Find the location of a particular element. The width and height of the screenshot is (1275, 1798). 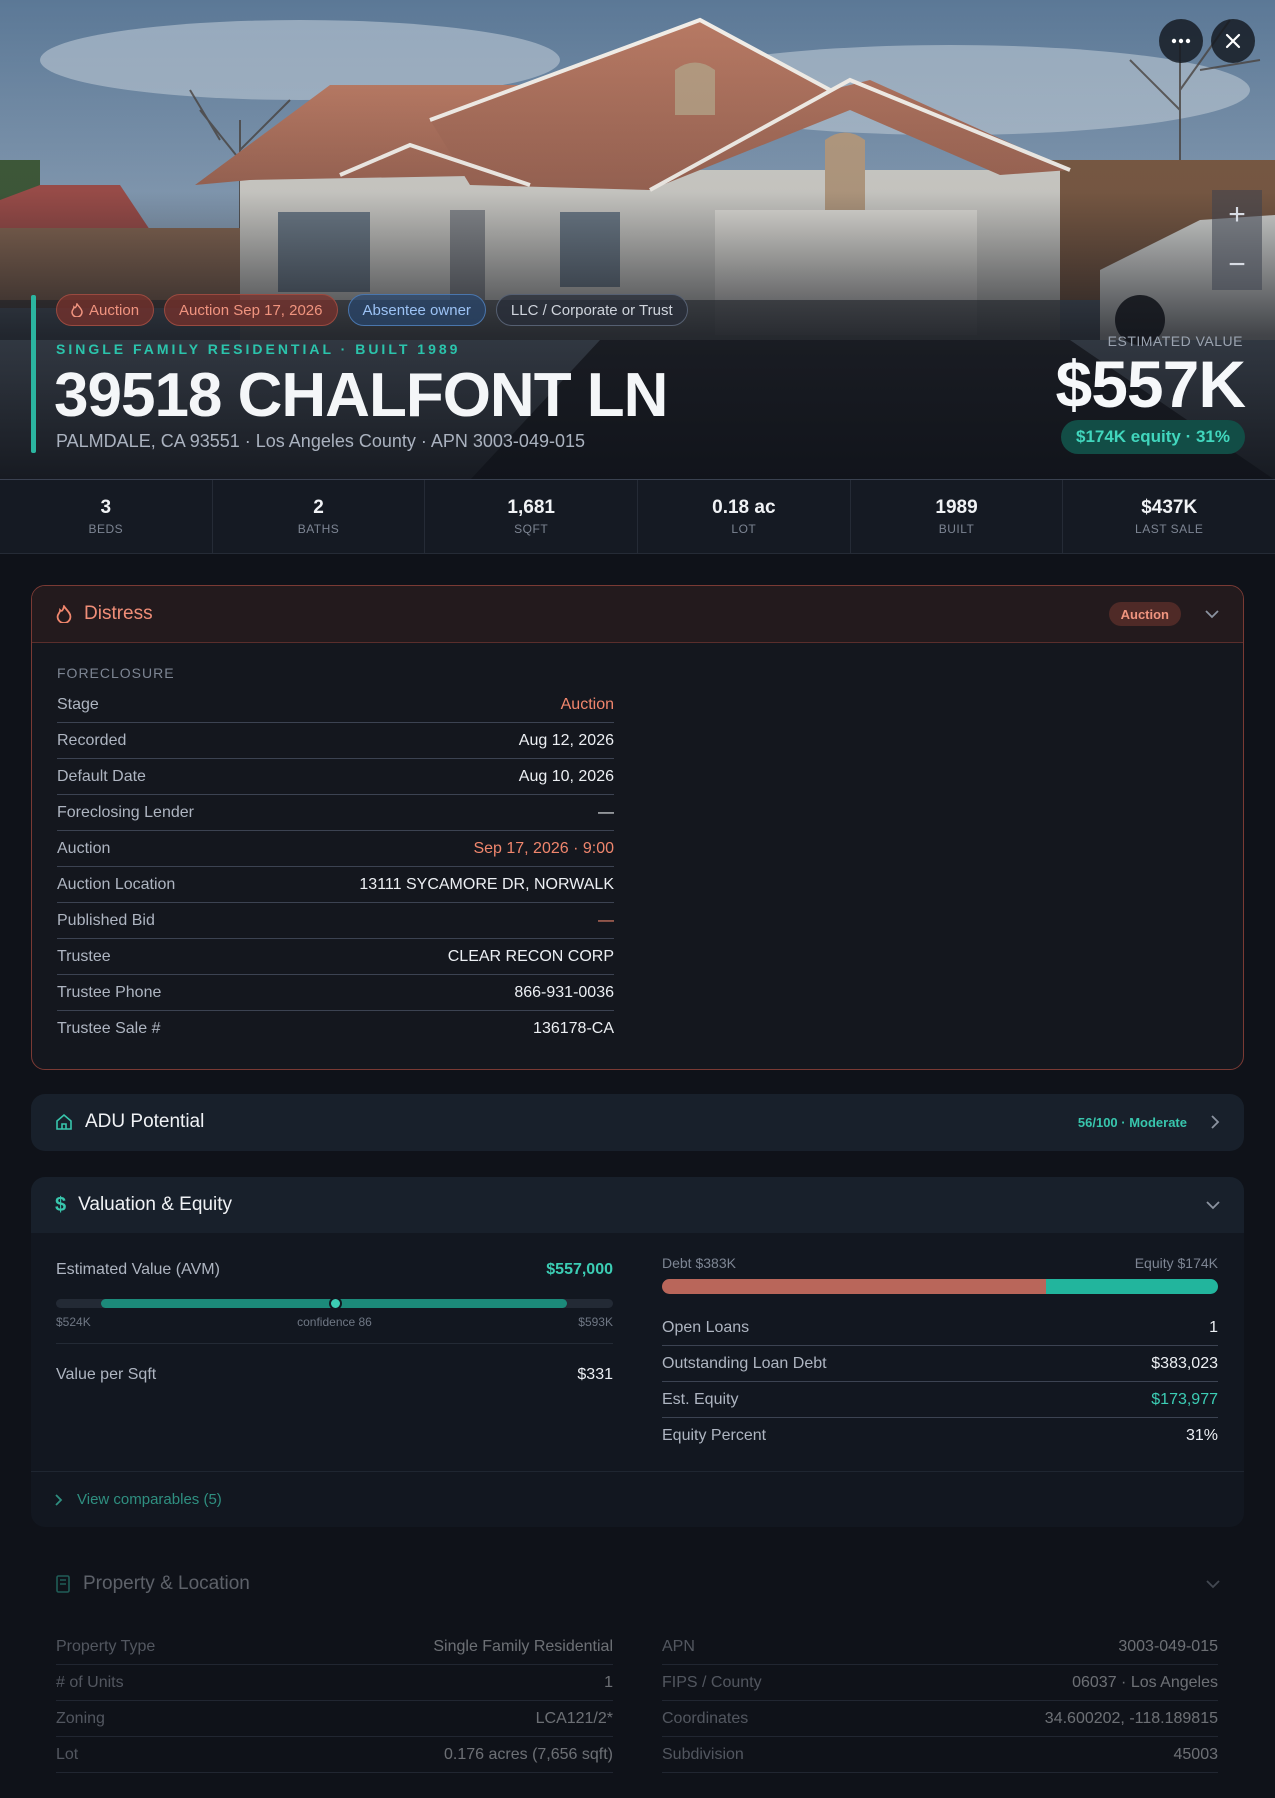

row-key: Estimated Value (AVM) is located at coordinates (138, 1269).